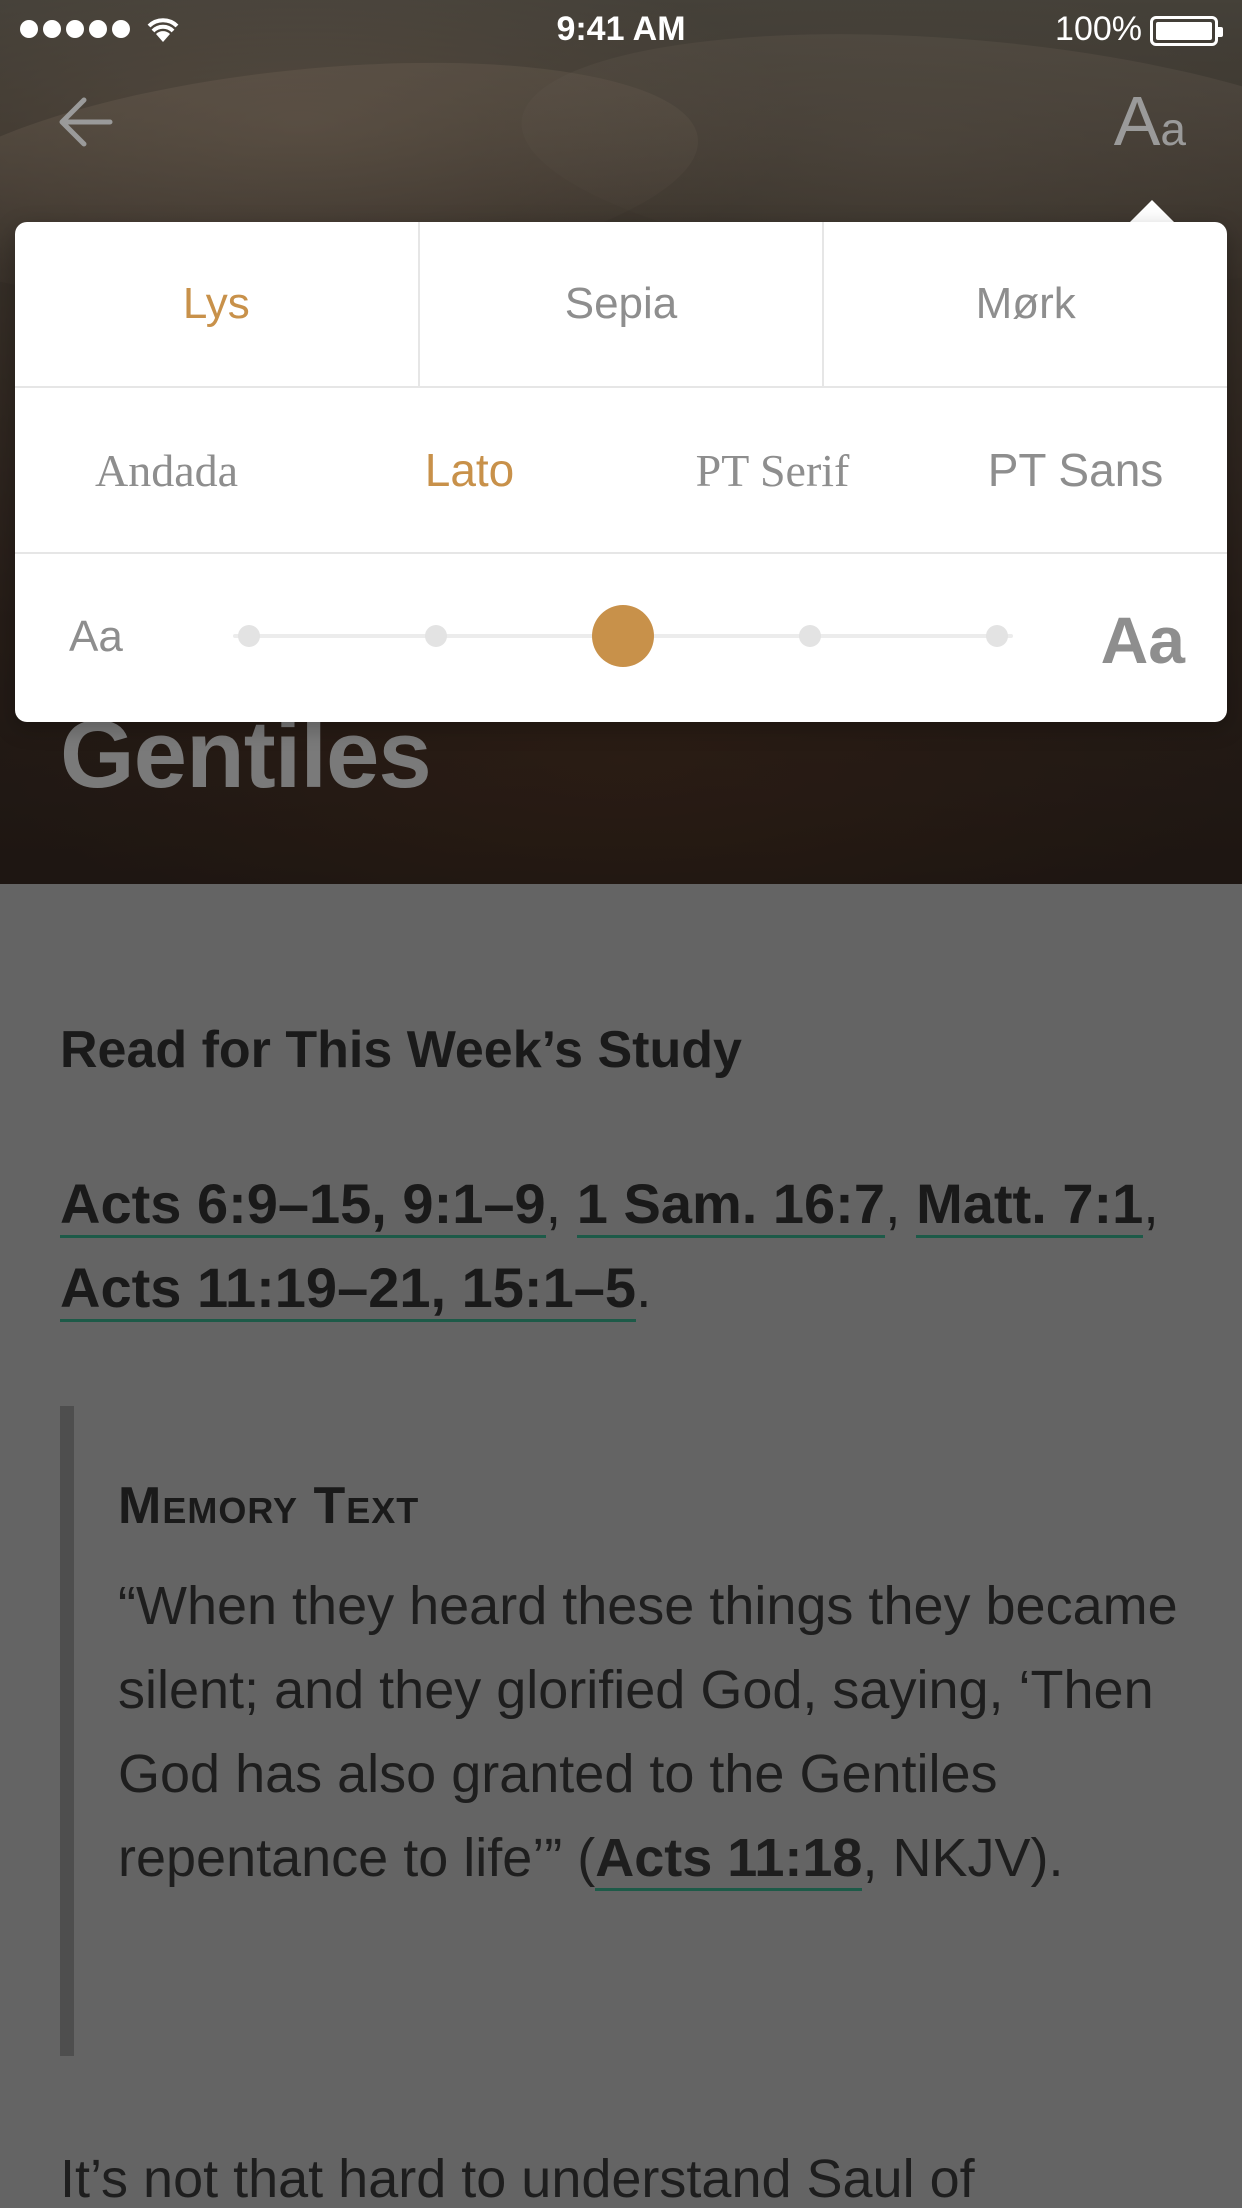 This screenshot has width=1242, height=2208. I want to click on memory-text-citation: , NKJV)., so click(963, 1858).